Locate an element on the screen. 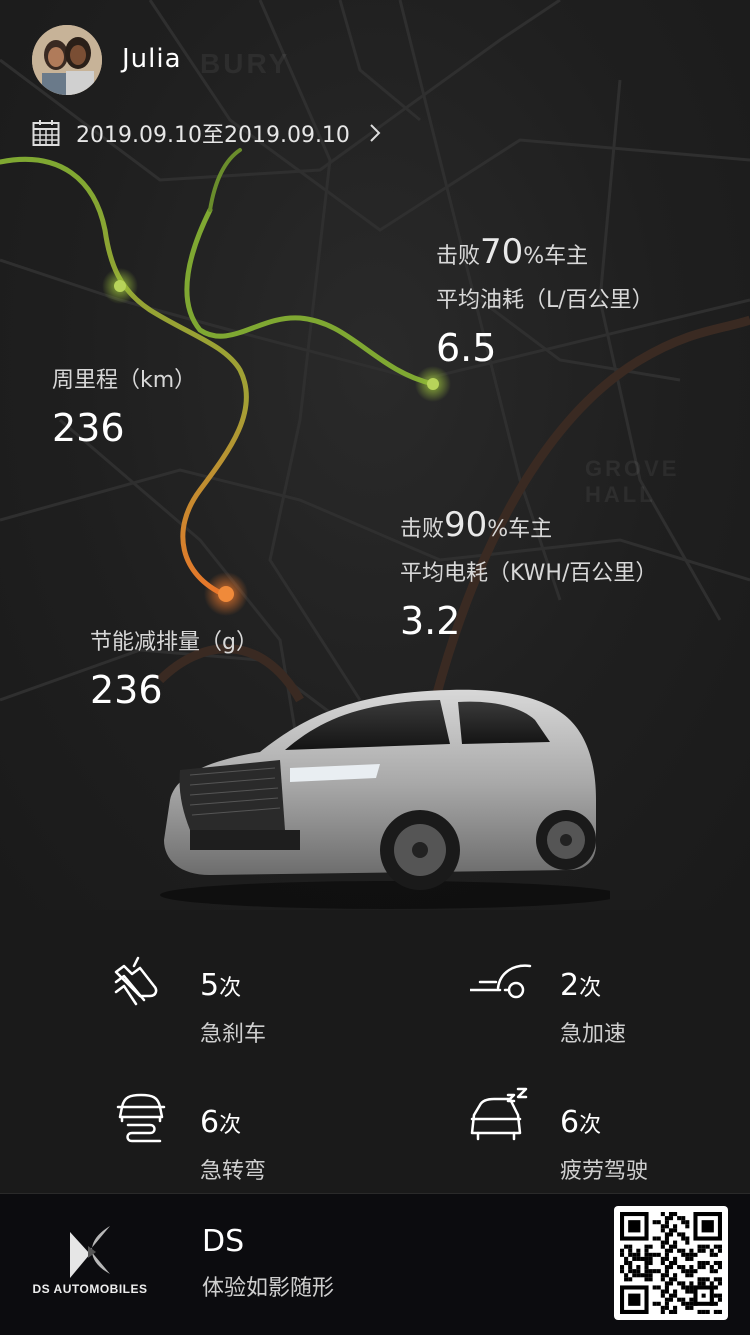  mileage-value: 236 is located at coordinates (88, 428).